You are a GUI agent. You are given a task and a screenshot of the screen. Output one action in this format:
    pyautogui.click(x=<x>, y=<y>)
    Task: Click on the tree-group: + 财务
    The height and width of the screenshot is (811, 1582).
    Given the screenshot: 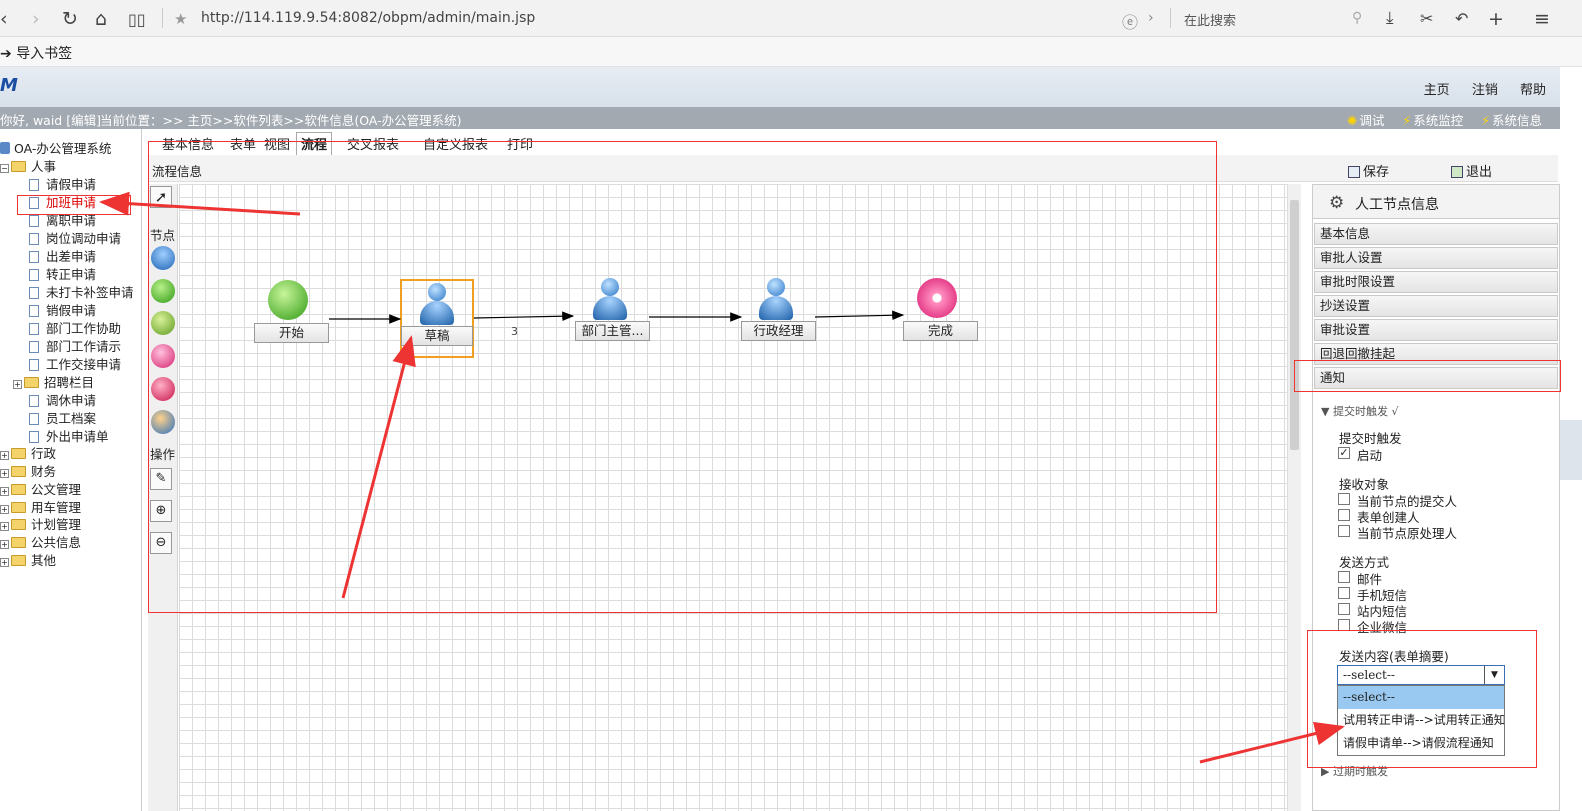 What is the action you would take?
    pyautogui.click(x=28, y=471)
    